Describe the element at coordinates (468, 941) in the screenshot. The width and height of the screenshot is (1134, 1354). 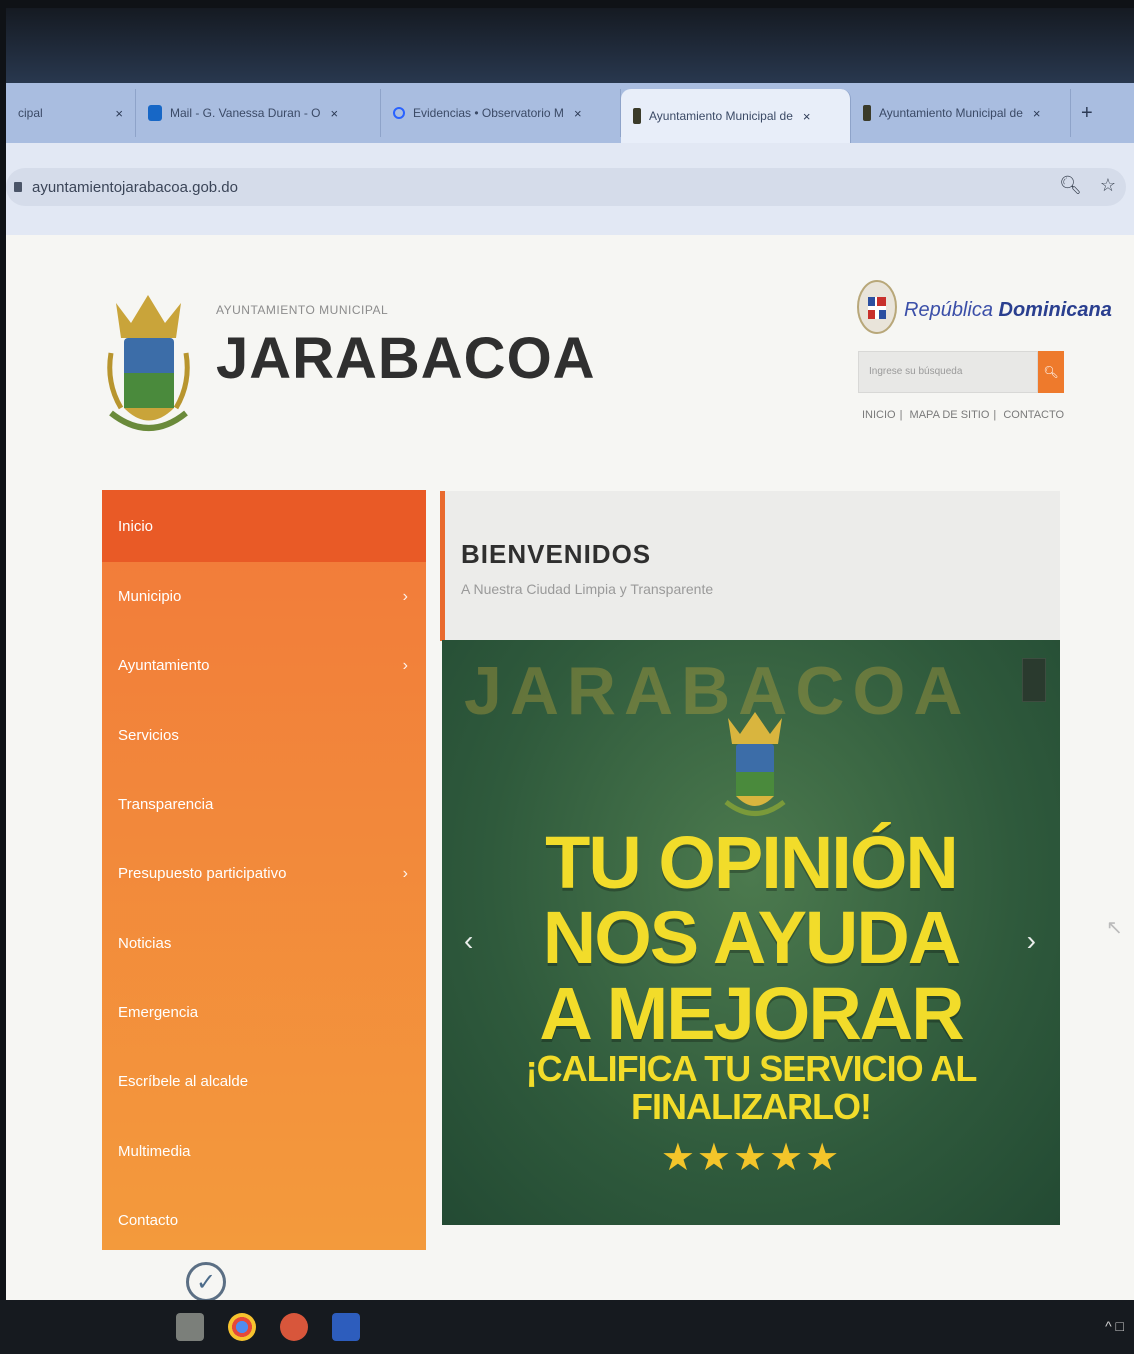
I see `carousel-prev-arrow: ‹` at that location.